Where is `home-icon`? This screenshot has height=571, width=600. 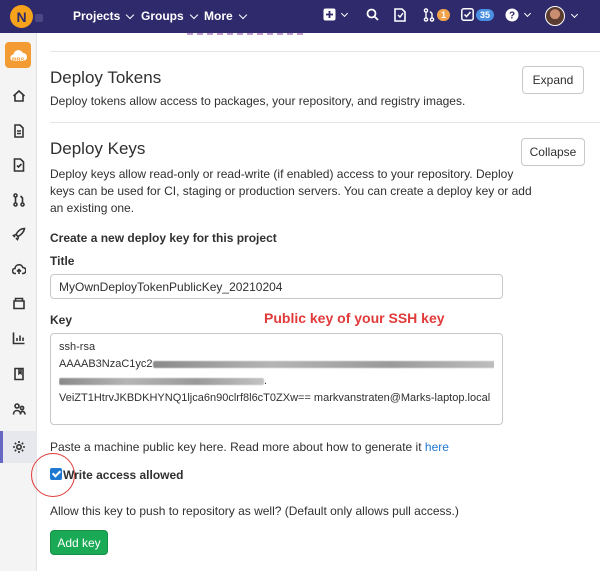
home-icon is located at coordinates (18, 95).